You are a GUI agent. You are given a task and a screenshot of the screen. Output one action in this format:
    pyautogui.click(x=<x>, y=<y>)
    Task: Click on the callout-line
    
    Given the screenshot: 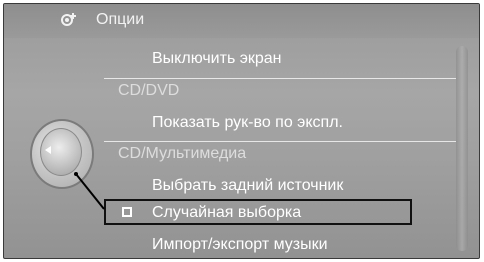 What is the action you would take?
    pyautogui.click(x=89, y=191)
    